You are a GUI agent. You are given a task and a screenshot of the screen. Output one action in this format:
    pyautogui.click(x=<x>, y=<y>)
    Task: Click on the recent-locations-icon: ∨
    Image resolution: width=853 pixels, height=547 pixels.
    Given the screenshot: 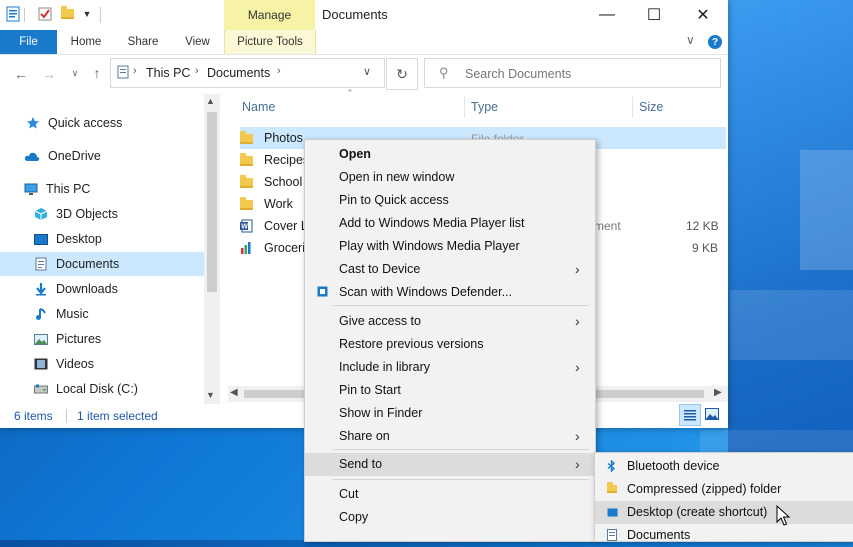 What is the action you would take?
    pyautogui.click(x=75, y=73)
    